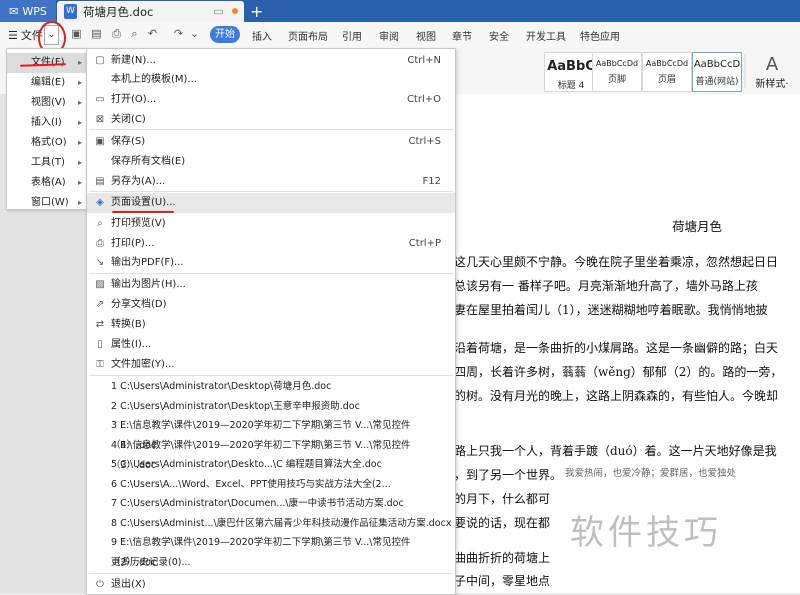 The image size is (800, 595). What do you see at coordinates (96, 33) in the screenshot?
I see `export-icon: ▤` at bounding box center [96, 33].